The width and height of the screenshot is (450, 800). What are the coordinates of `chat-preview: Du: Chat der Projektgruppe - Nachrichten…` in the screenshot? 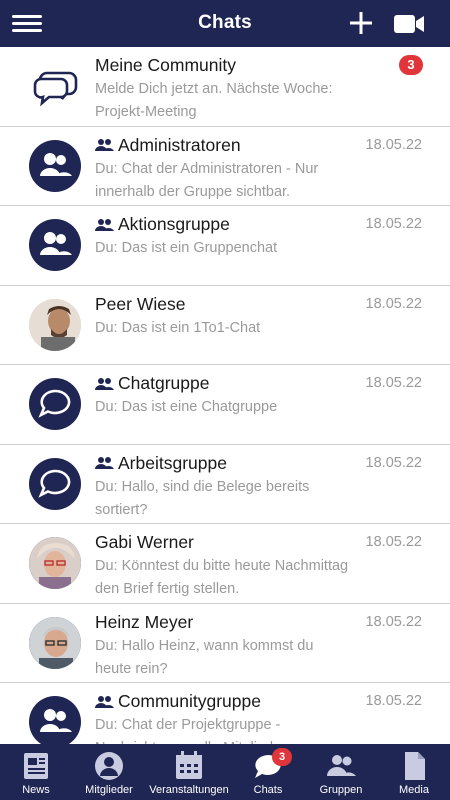 It's located at (190, 730).